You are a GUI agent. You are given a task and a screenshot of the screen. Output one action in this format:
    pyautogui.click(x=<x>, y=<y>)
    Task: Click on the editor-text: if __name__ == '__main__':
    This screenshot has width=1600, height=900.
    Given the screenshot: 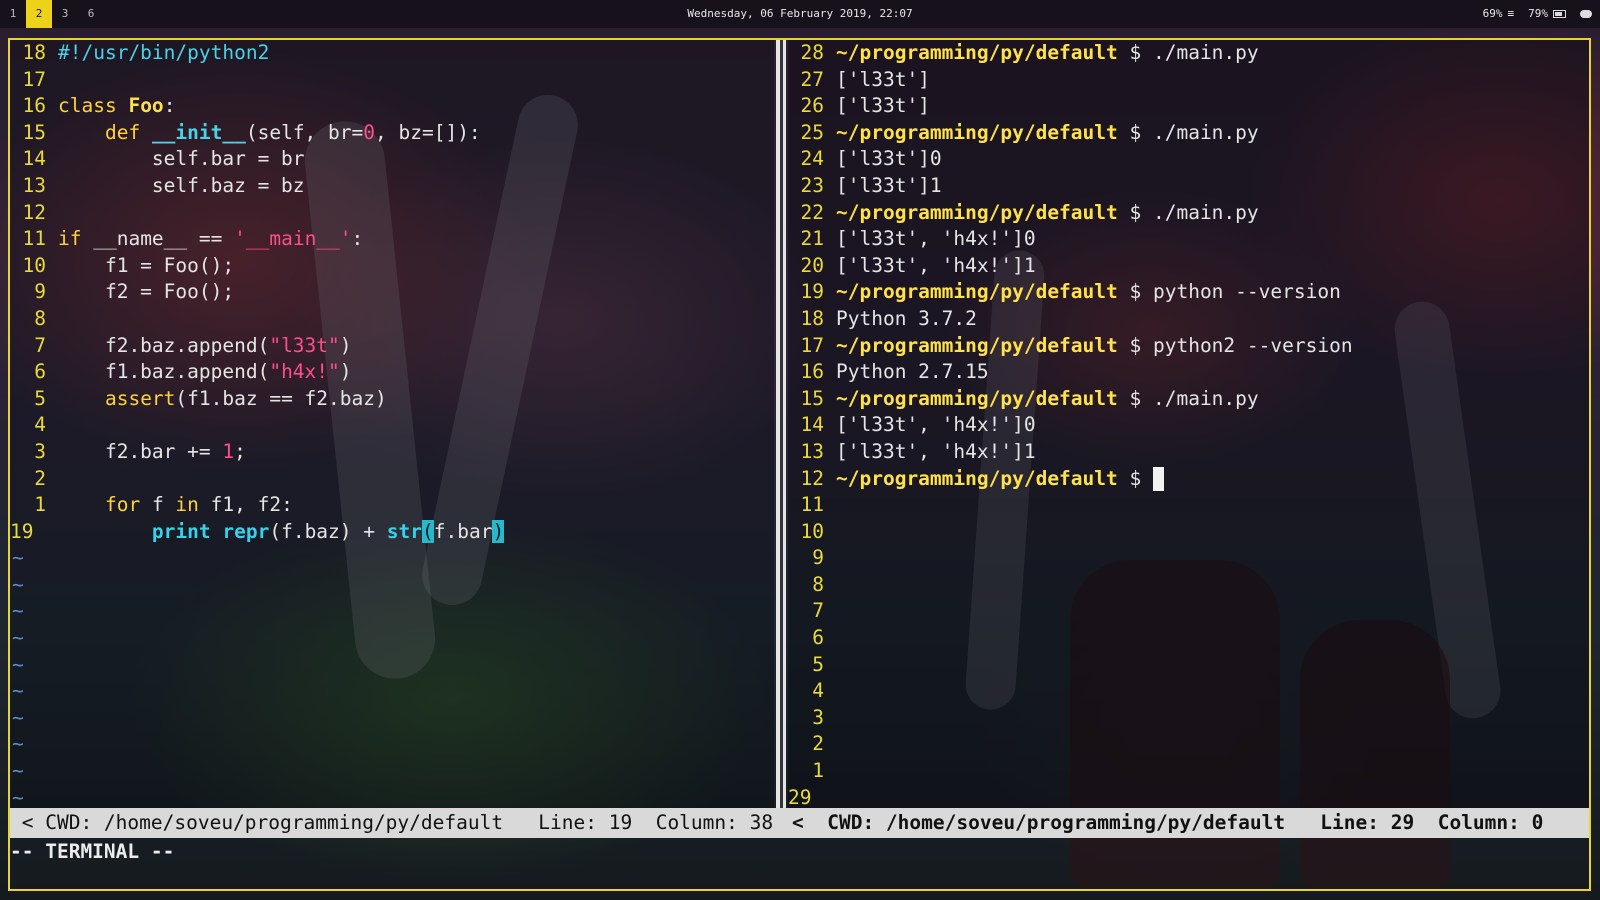 What is the action you would take?
    pyautogui.click(x=204, y=238)
    